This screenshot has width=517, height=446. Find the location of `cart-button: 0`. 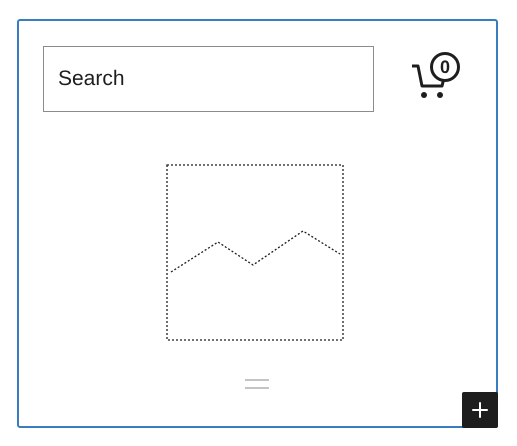

cart-button: 0 is located at coordinates (439, 76).